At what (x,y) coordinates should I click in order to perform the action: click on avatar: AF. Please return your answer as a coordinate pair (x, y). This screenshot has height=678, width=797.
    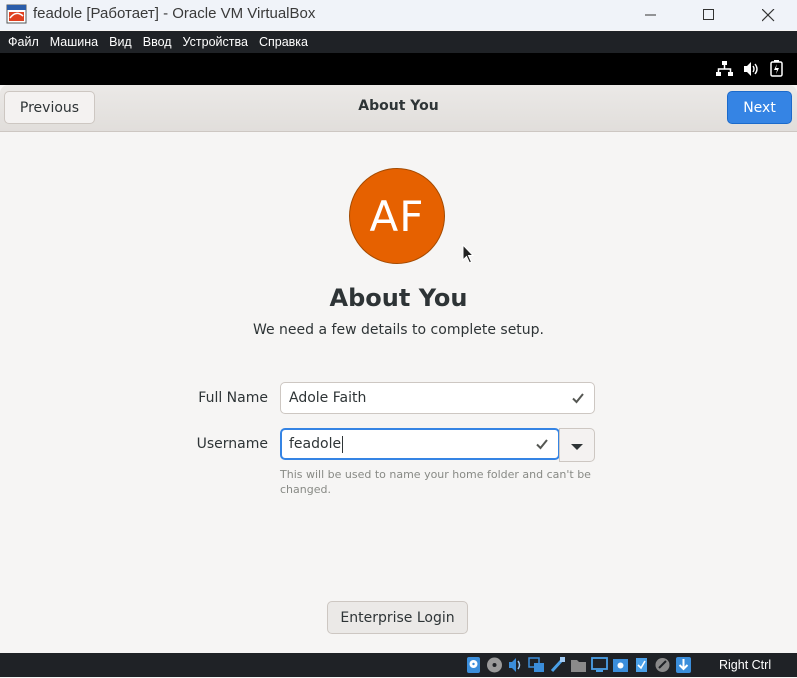
    Looking at the image, I should click on (397, 216).